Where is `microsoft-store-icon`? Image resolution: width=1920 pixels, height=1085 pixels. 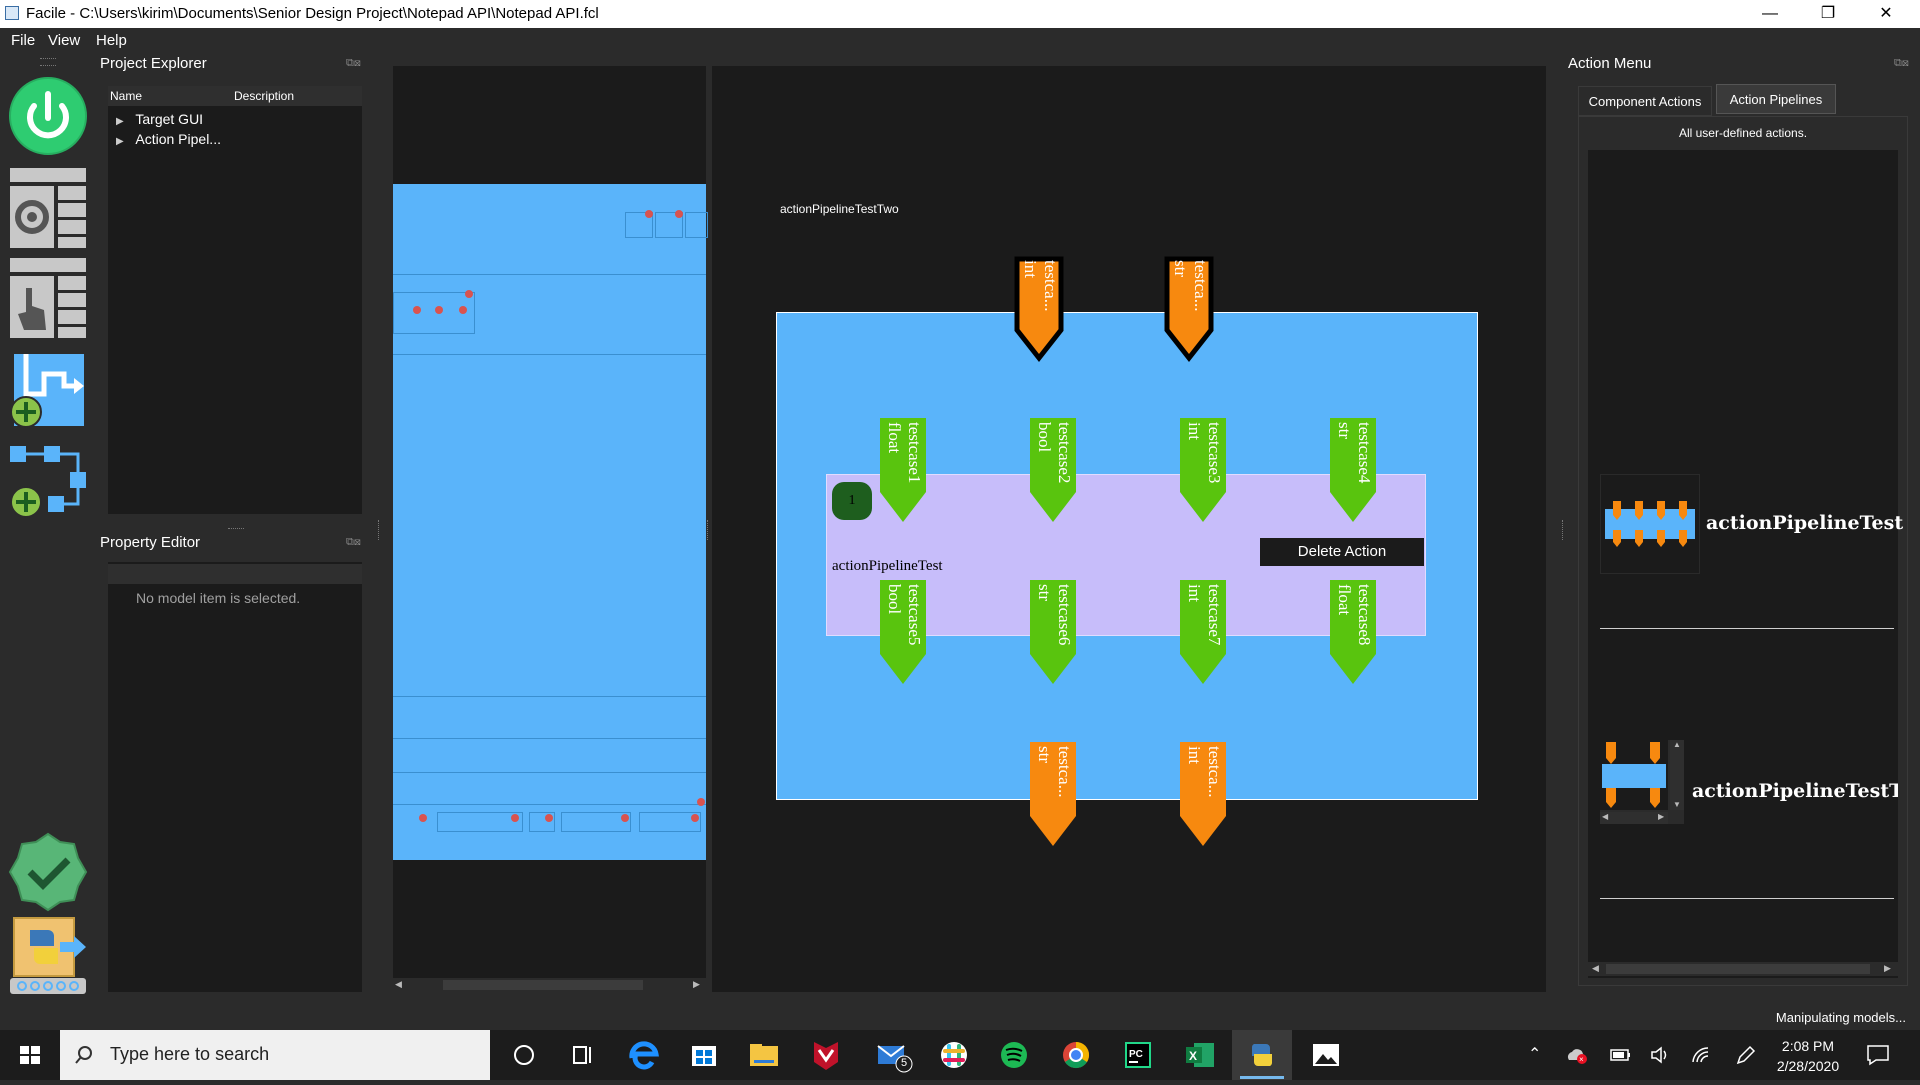 microsoft-store-icon is located at coordinates (704, 1055).